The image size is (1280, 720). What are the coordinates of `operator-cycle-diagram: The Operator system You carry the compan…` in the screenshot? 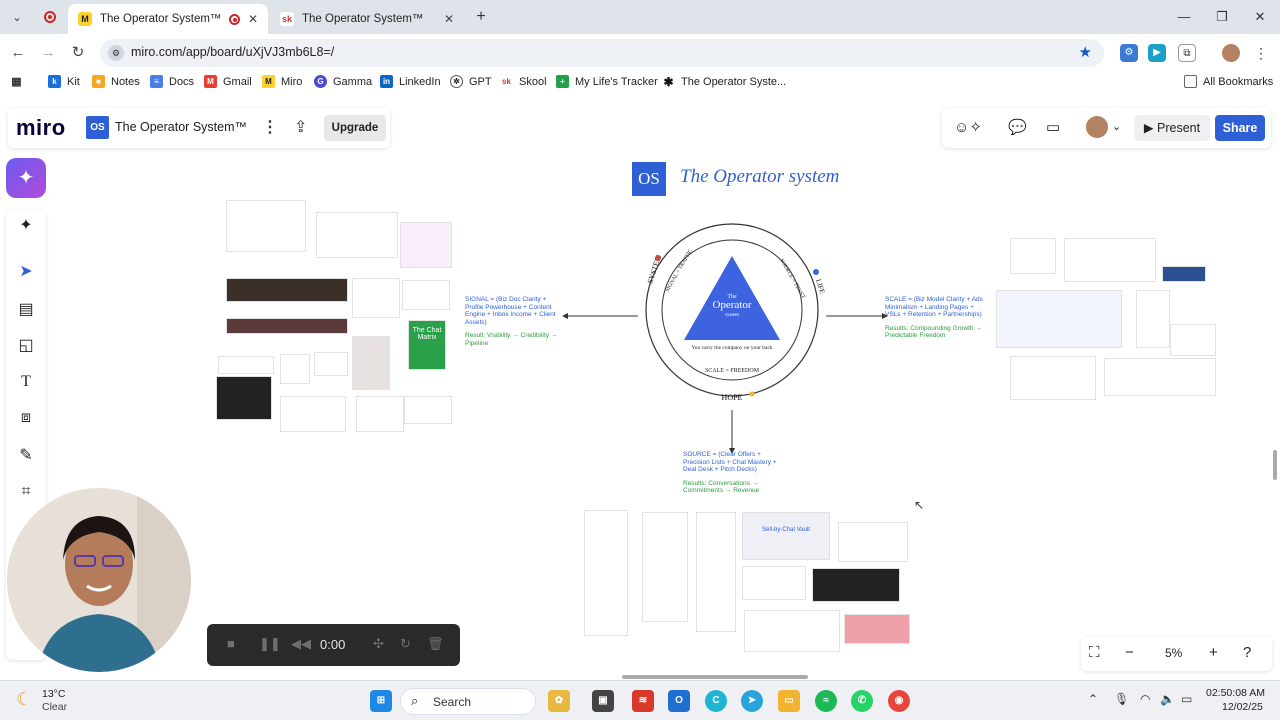 It's located at (730, 313).